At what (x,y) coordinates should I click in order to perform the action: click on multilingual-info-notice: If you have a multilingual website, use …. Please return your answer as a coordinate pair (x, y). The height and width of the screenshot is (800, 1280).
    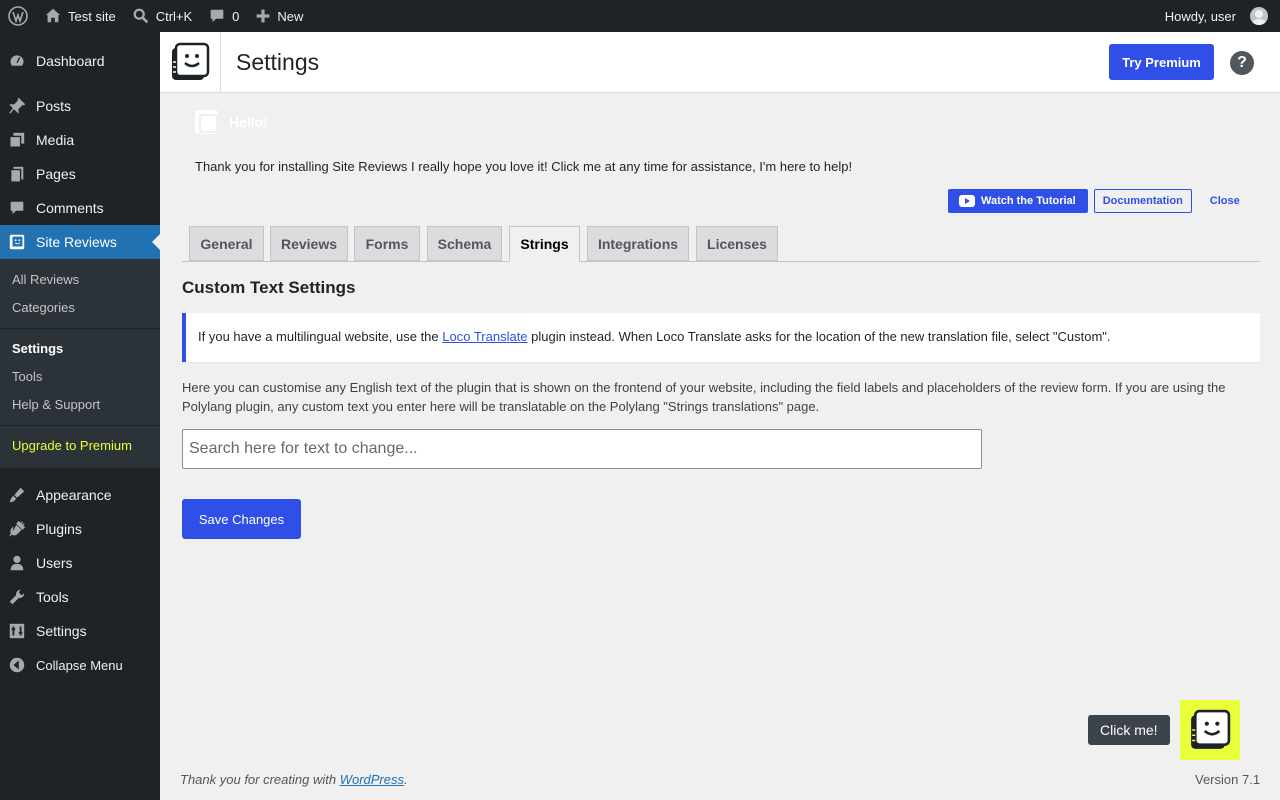
    Looking at the image, I should click on (721, 337).